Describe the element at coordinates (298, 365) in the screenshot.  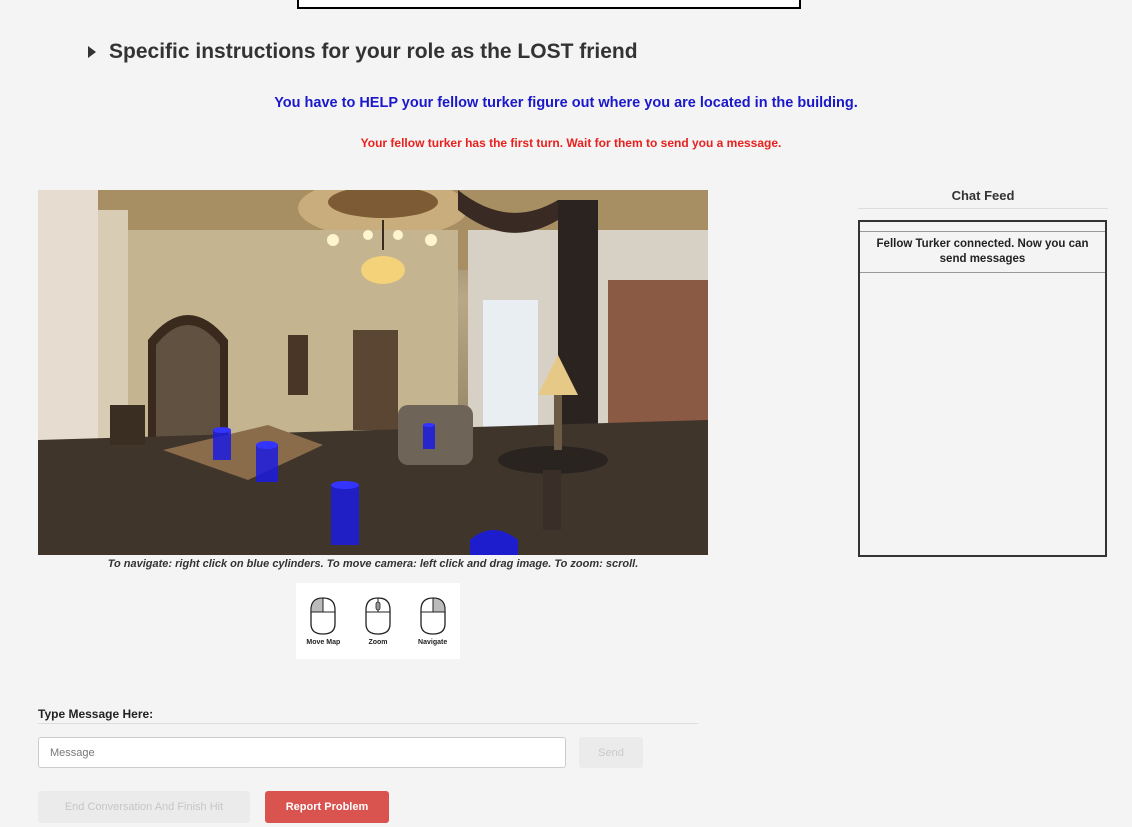
I see `wall-mirror` at that location.